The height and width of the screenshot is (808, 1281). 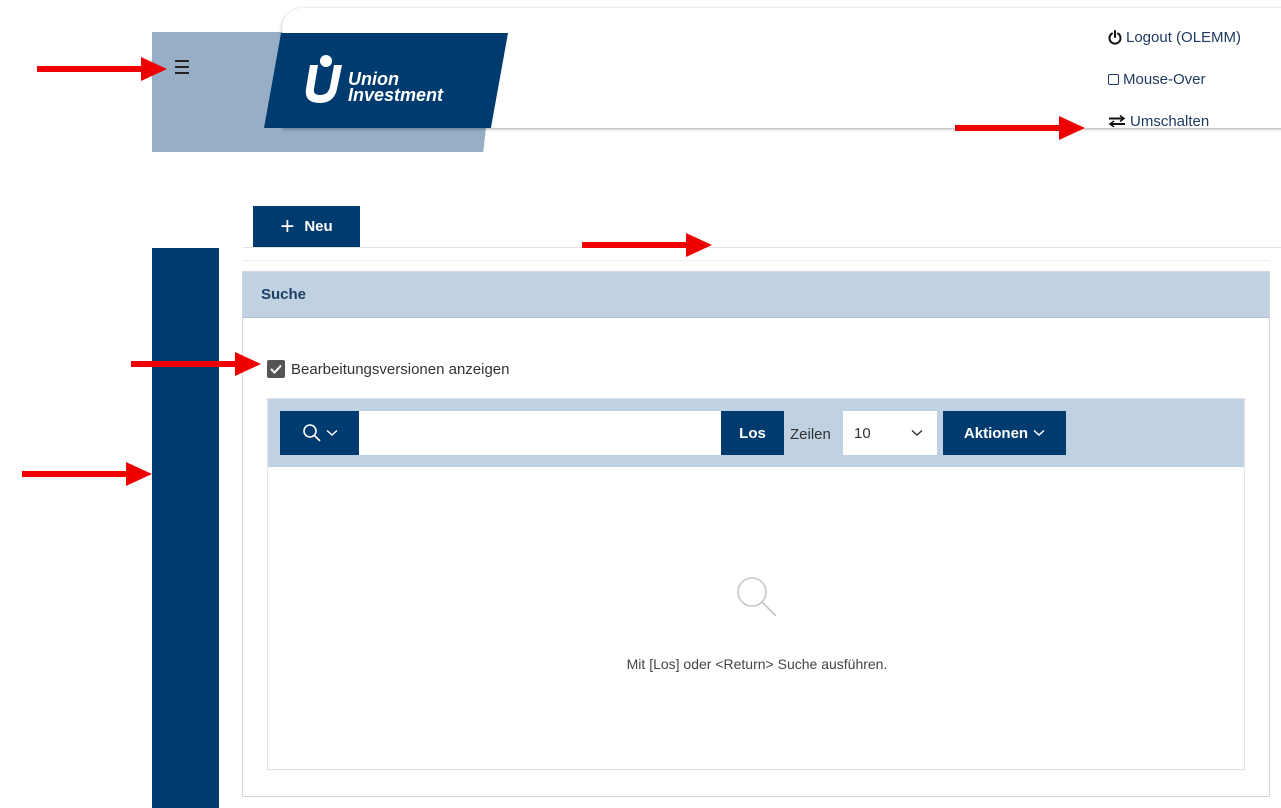 I want to click on switch-arrows-icon, so click(x=1117, y=121).